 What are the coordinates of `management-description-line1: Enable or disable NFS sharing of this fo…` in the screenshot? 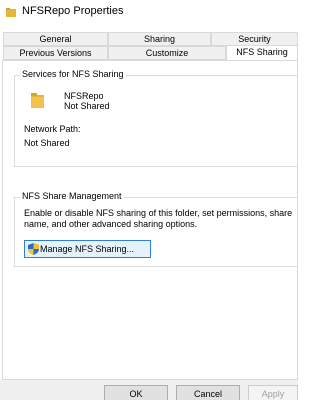 It's located at (158, 213).